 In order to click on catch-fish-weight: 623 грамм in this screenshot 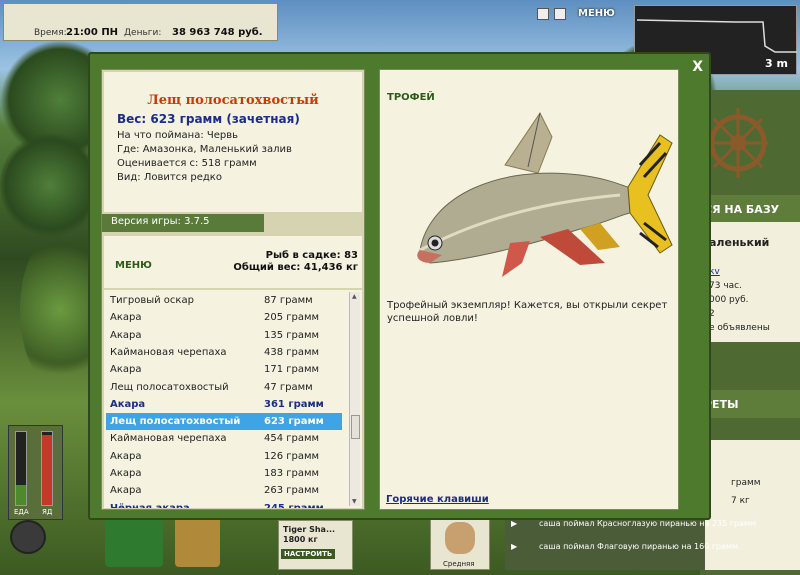, I will do `click(294, 422)`.